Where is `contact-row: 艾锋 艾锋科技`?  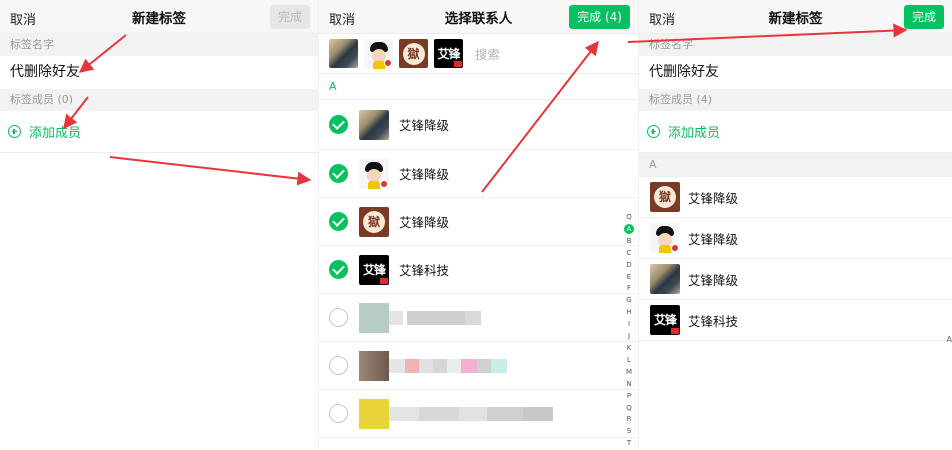 contact-row: 艾锋 艾锋科技 is located at coordinates (478, 270).